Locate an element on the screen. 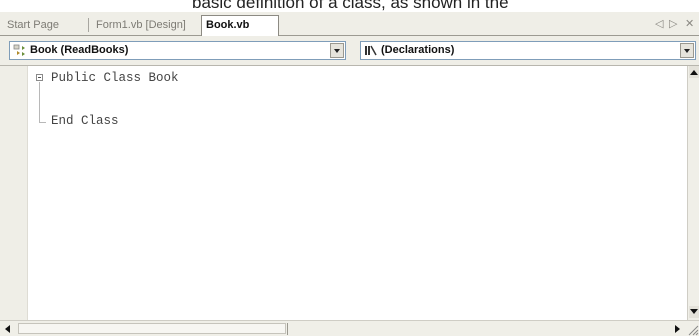 This screenshot has height=336, width=699. declarations-icon is located at coordinates (371, 50).